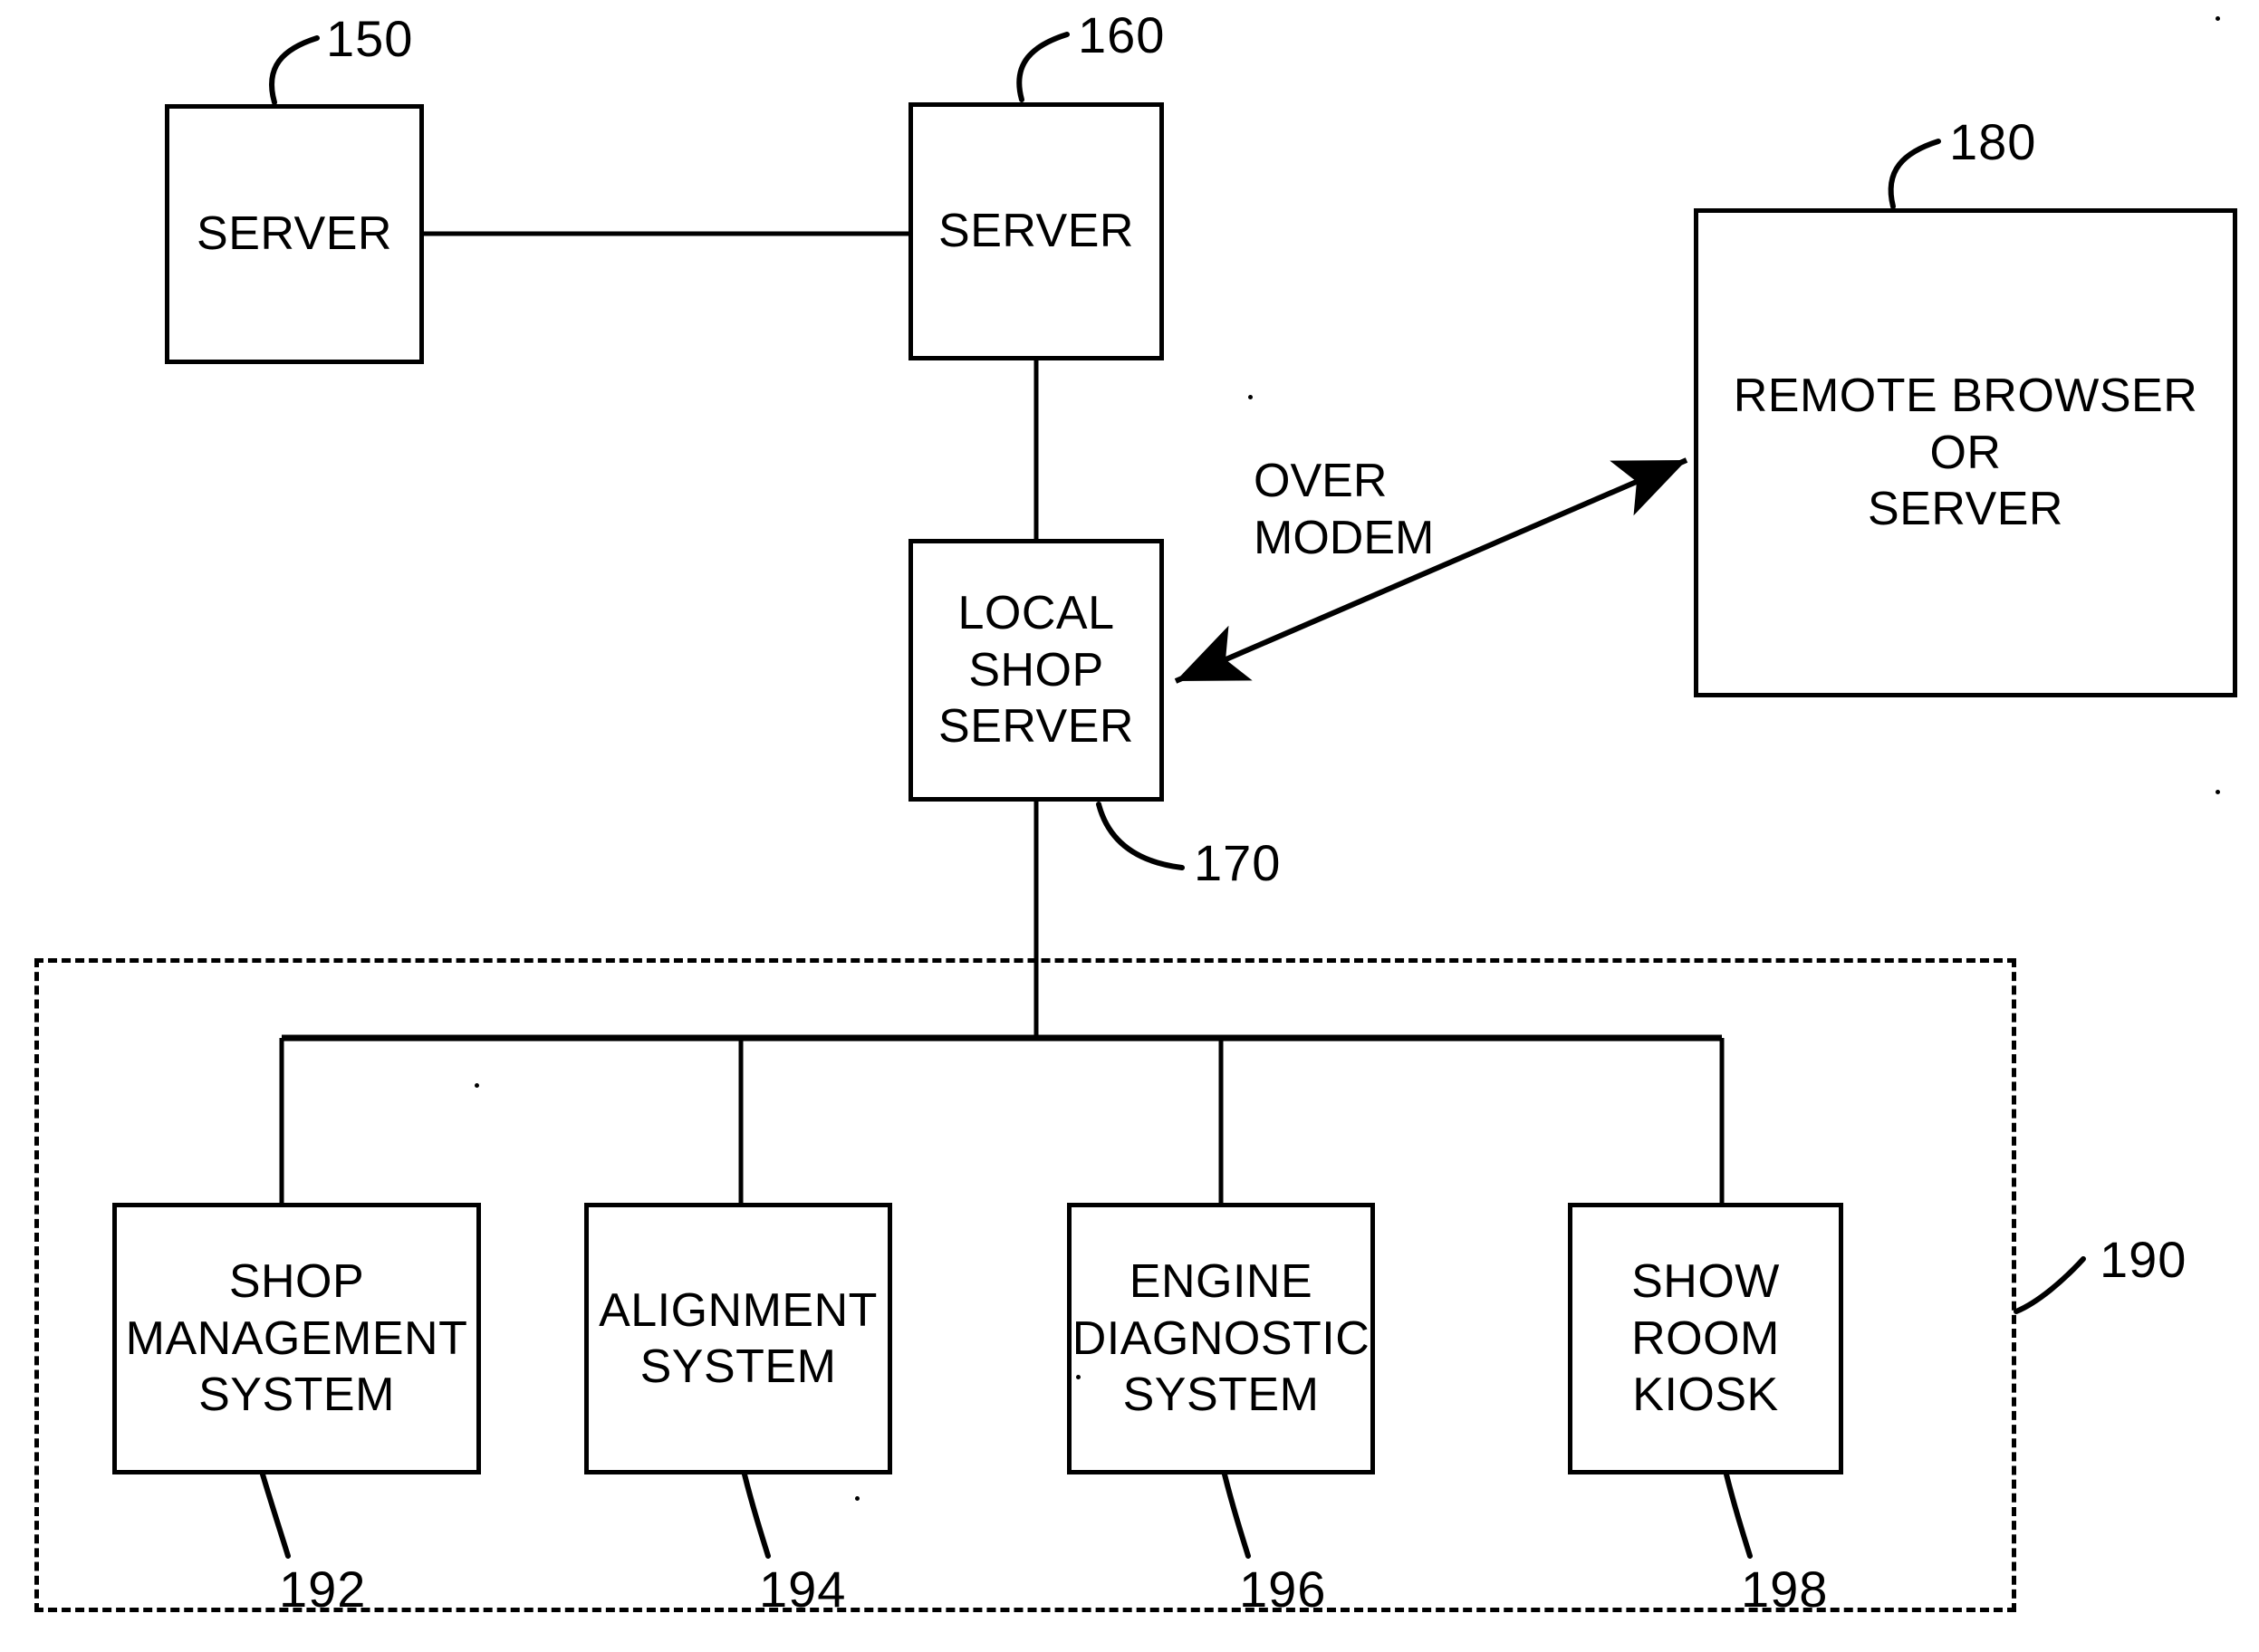  I want to click on node-server-150: SERVER, so click(294, 234).